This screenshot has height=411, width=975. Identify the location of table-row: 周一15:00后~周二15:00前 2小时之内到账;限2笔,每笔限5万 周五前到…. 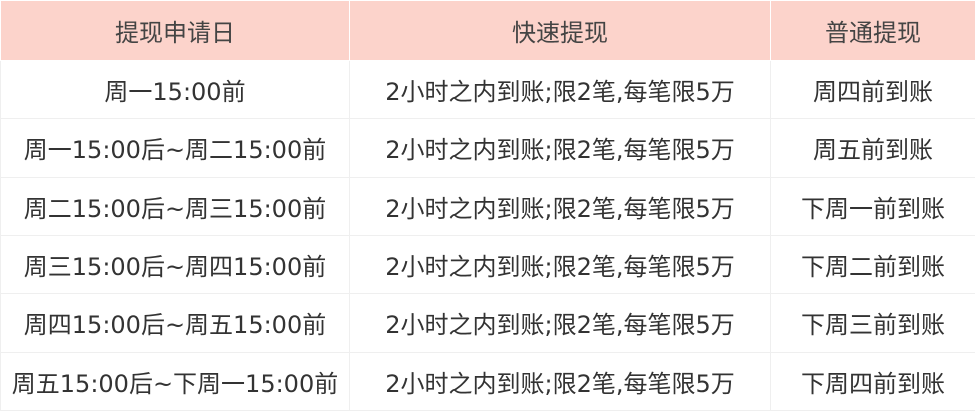
(487, 148).